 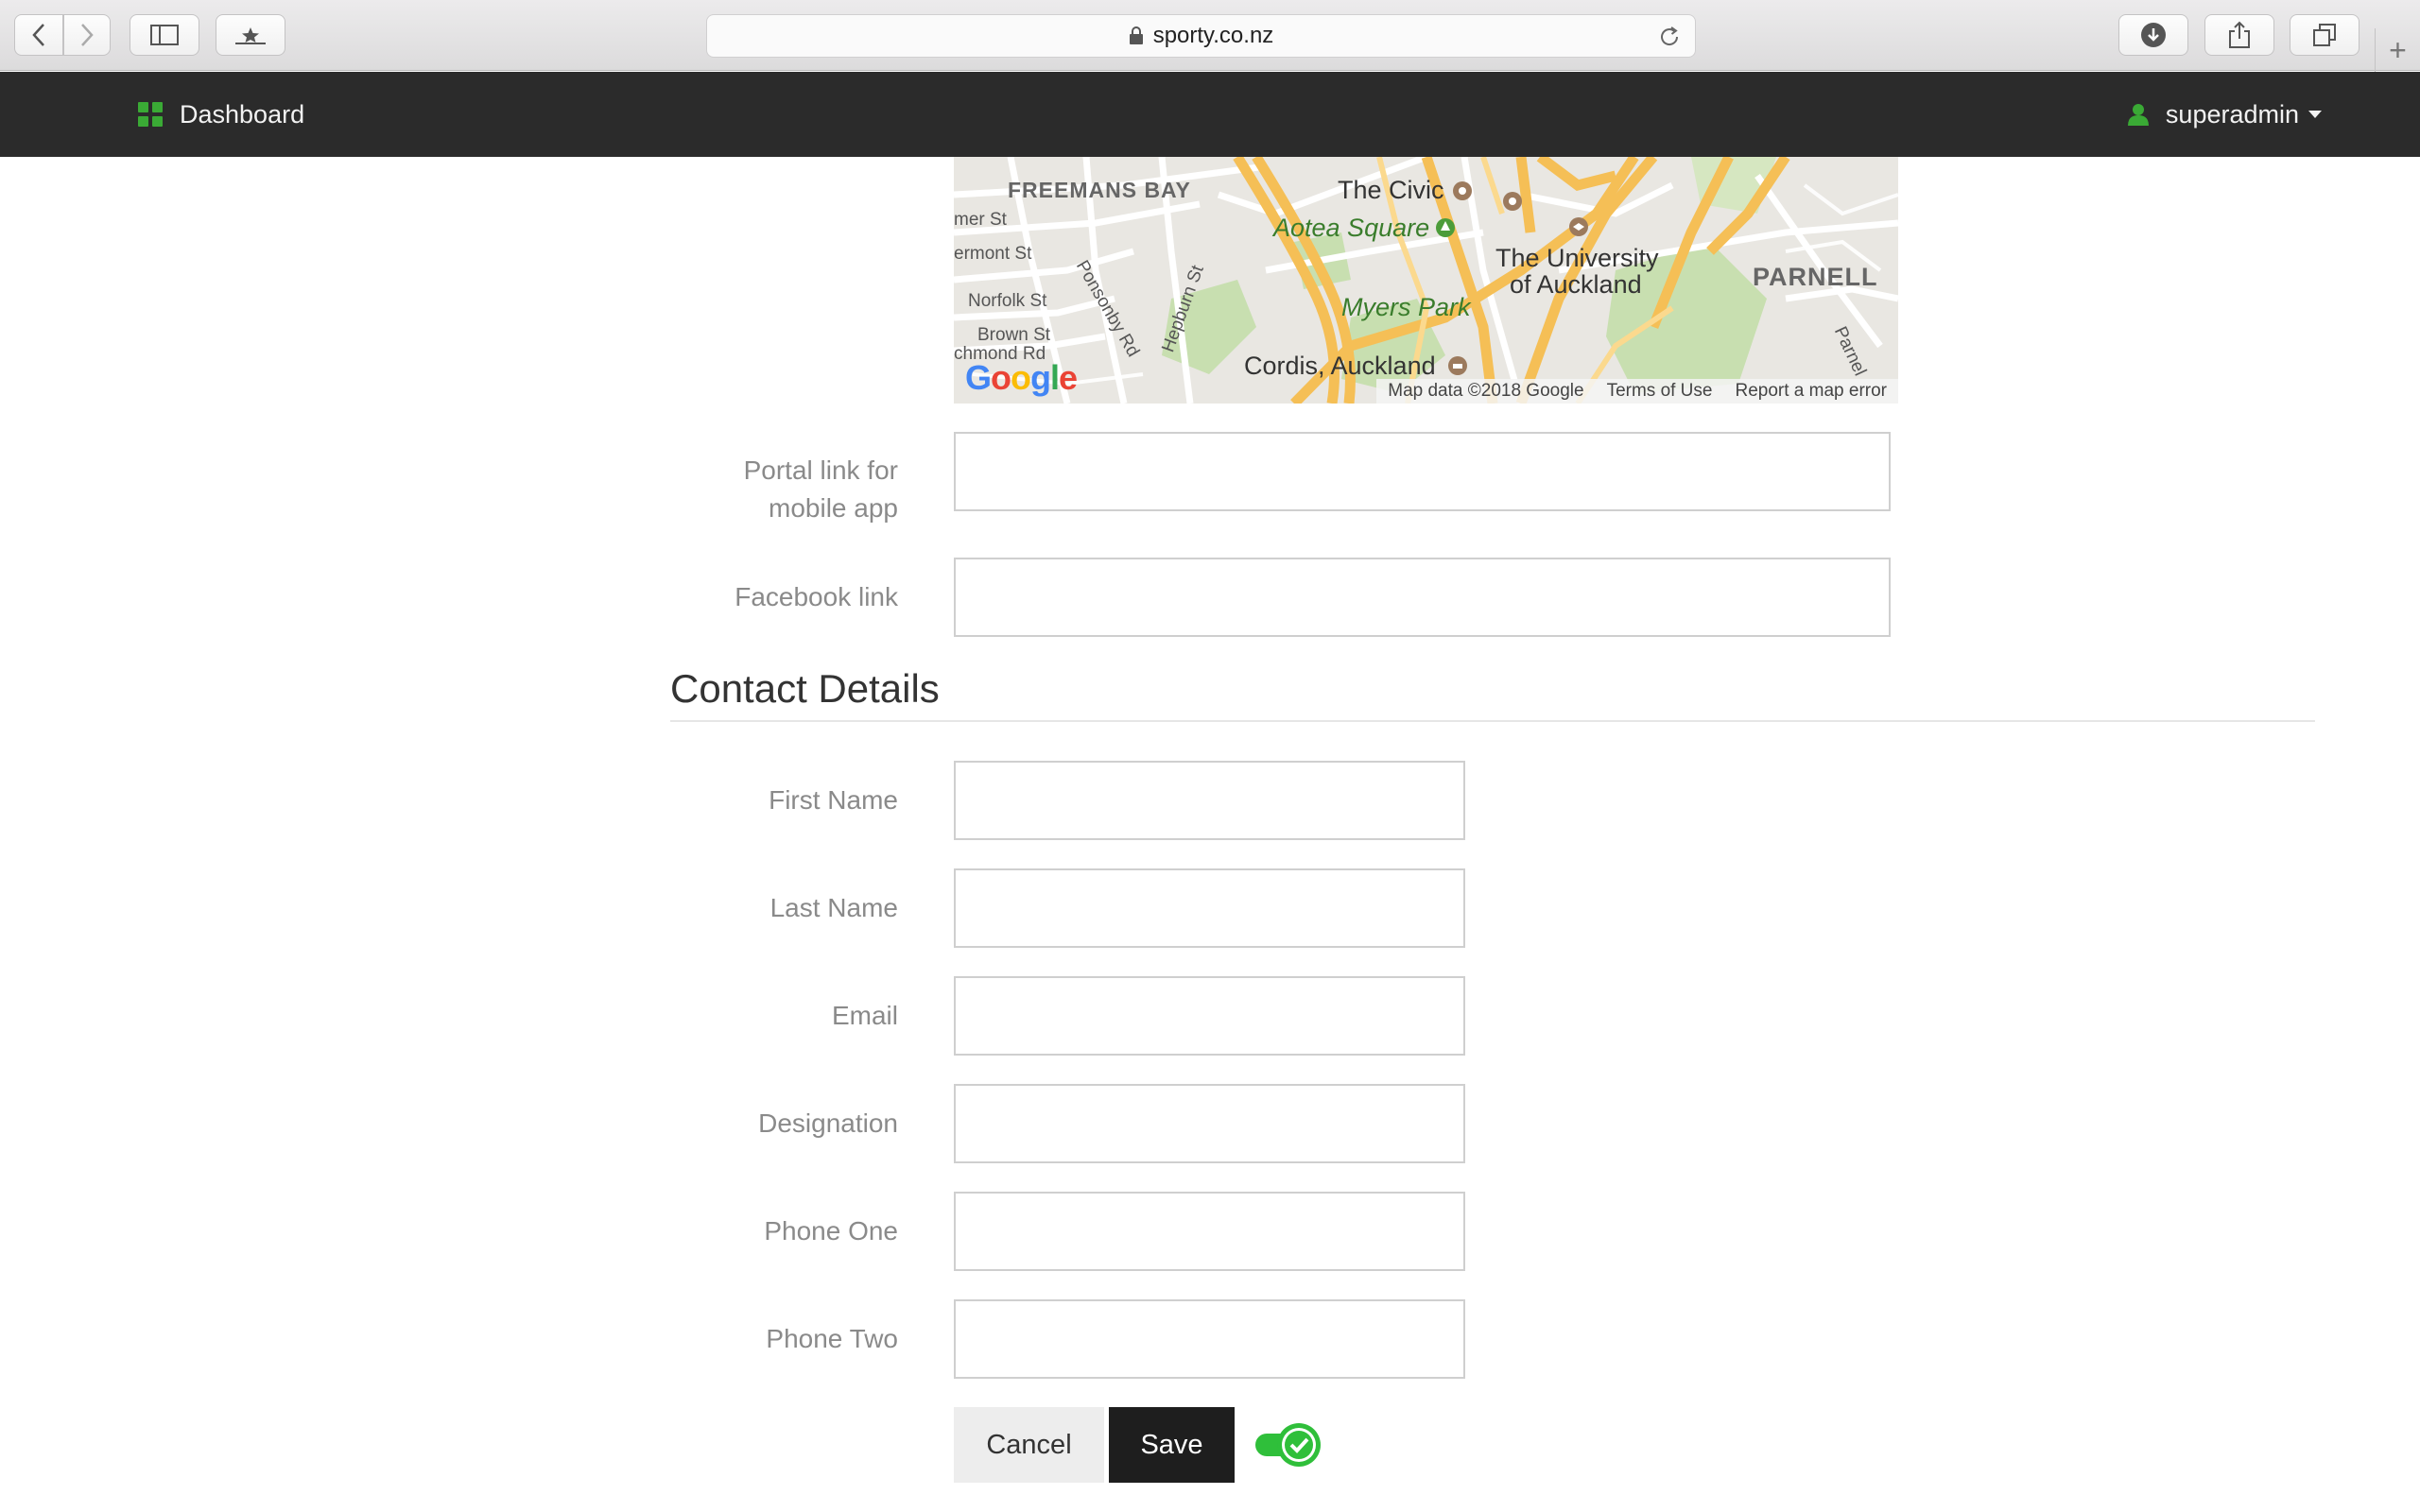 What do you see at coordinates (1014, 335) in the screenshot?
I see `map-label: Brown St` at bounding box center [1014, 335].